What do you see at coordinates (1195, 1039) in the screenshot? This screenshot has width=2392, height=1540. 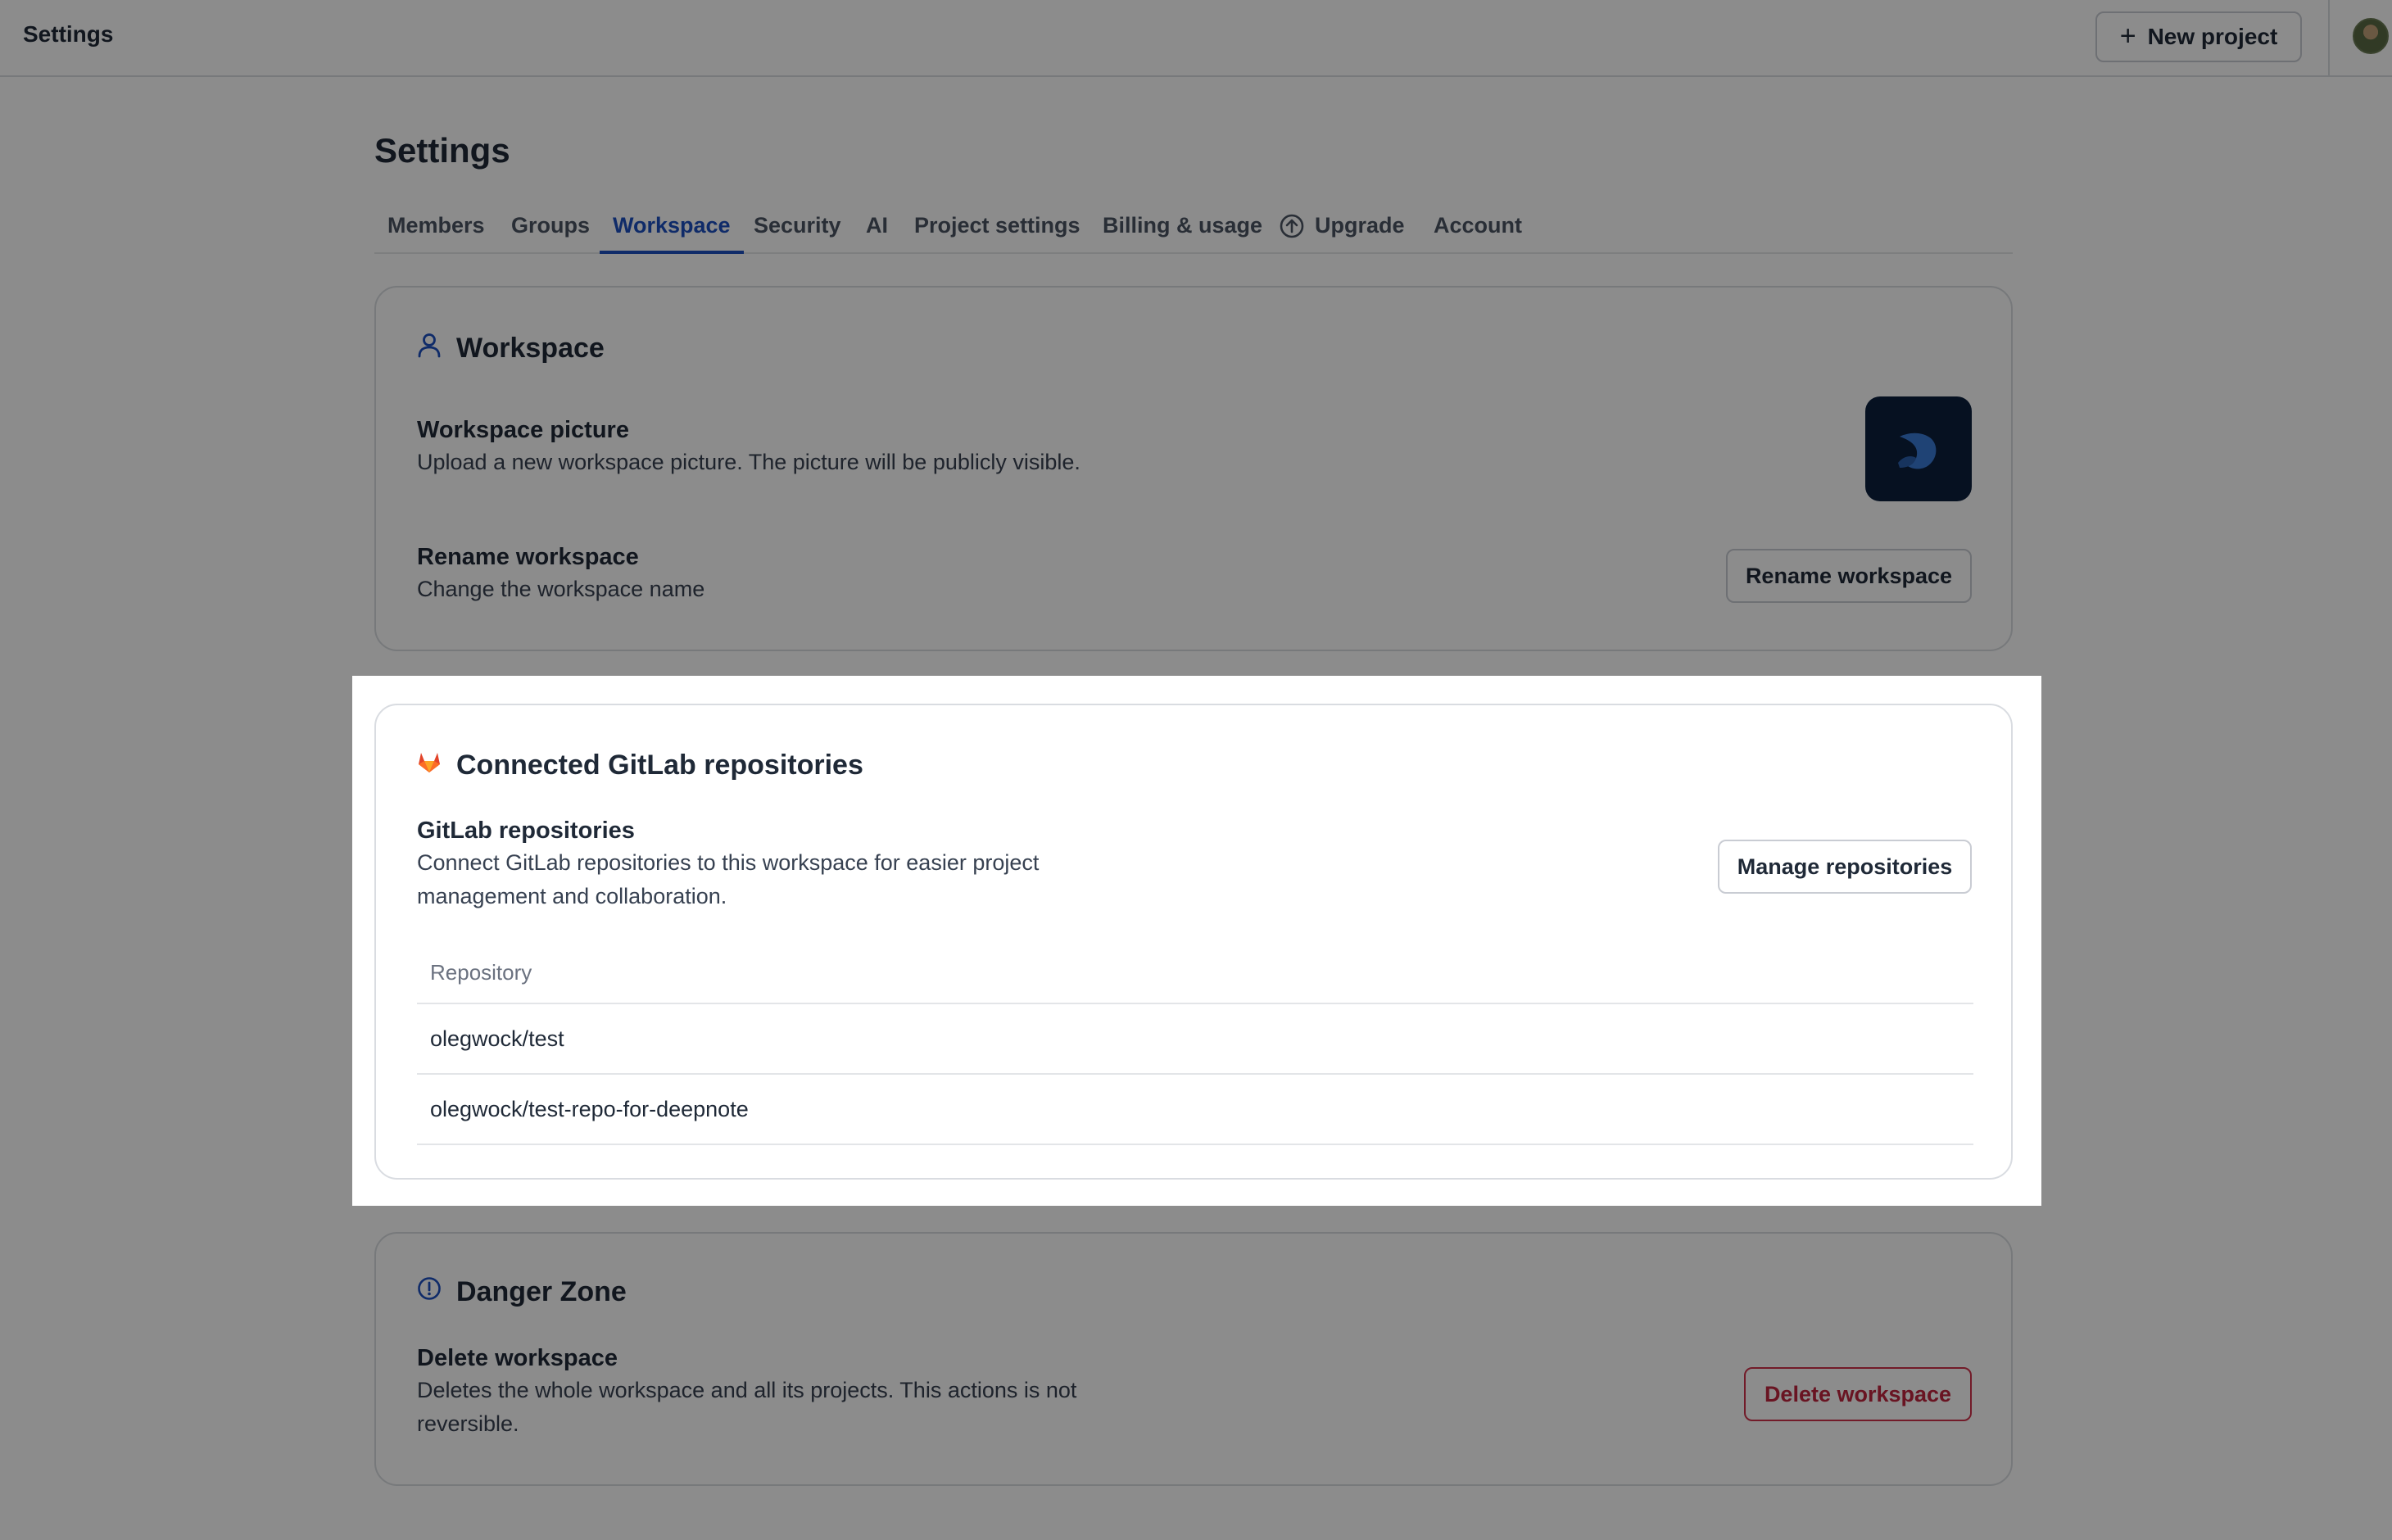 I see `table-row: olegwock/test` at bounding box center [1195, 1039].